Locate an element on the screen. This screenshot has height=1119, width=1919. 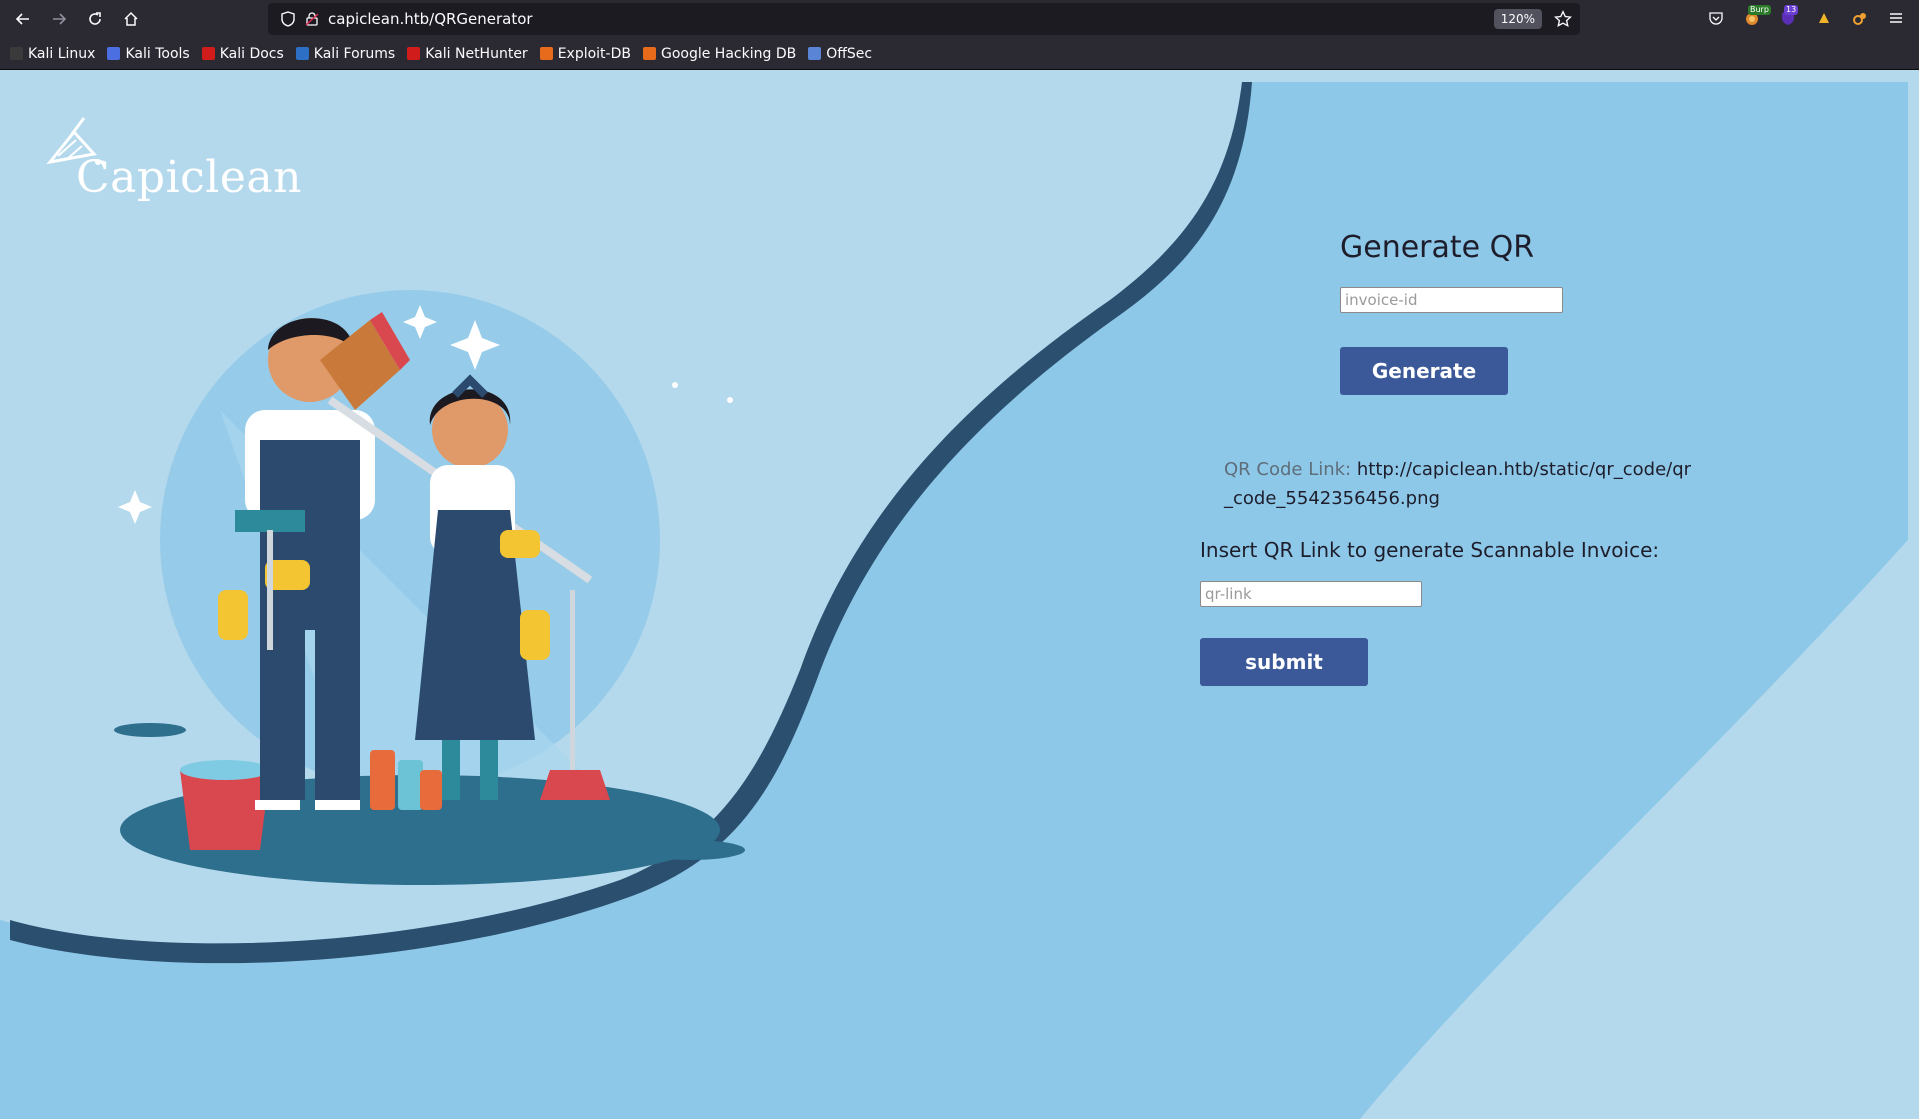
url-text: capiclean.htb/QRGenerator is located at coordinates (430, 19).